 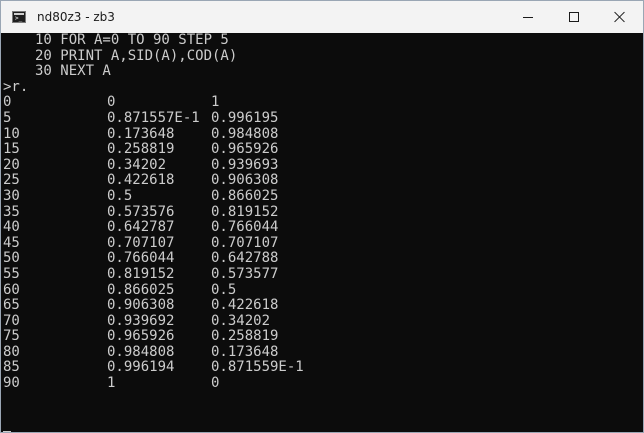 I want to click on cosine-value: 0.984808, so click(x=245, y=133).